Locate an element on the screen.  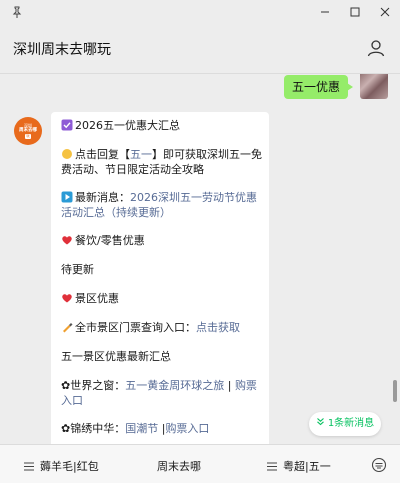
chevron-down-icon is located at coordinates (320, 422).